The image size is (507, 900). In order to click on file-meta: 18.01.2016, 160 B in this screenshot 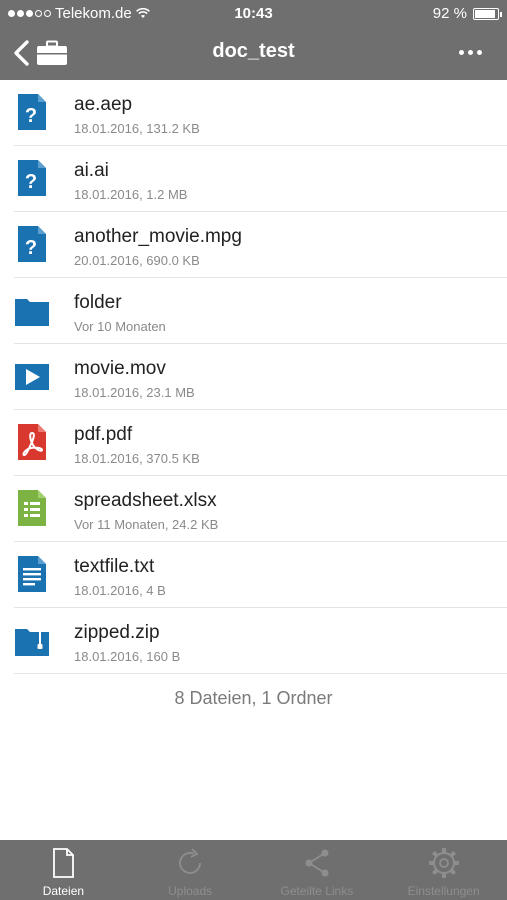, I will do `click(127, 656)`.